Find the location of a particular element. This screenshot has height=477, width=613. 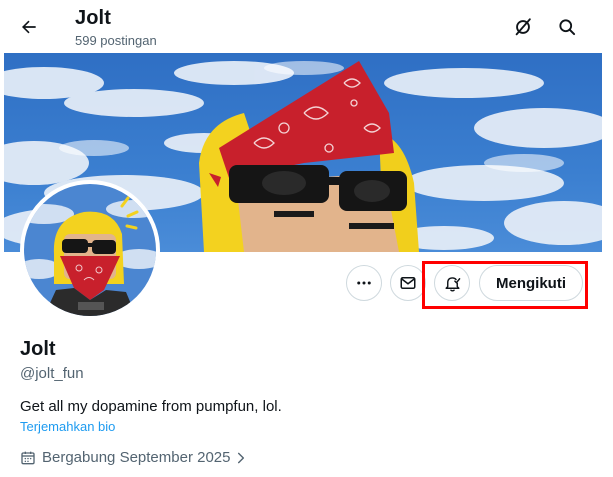

joined-date: Bergabung September 2025 is located at coordinates (134, 457).